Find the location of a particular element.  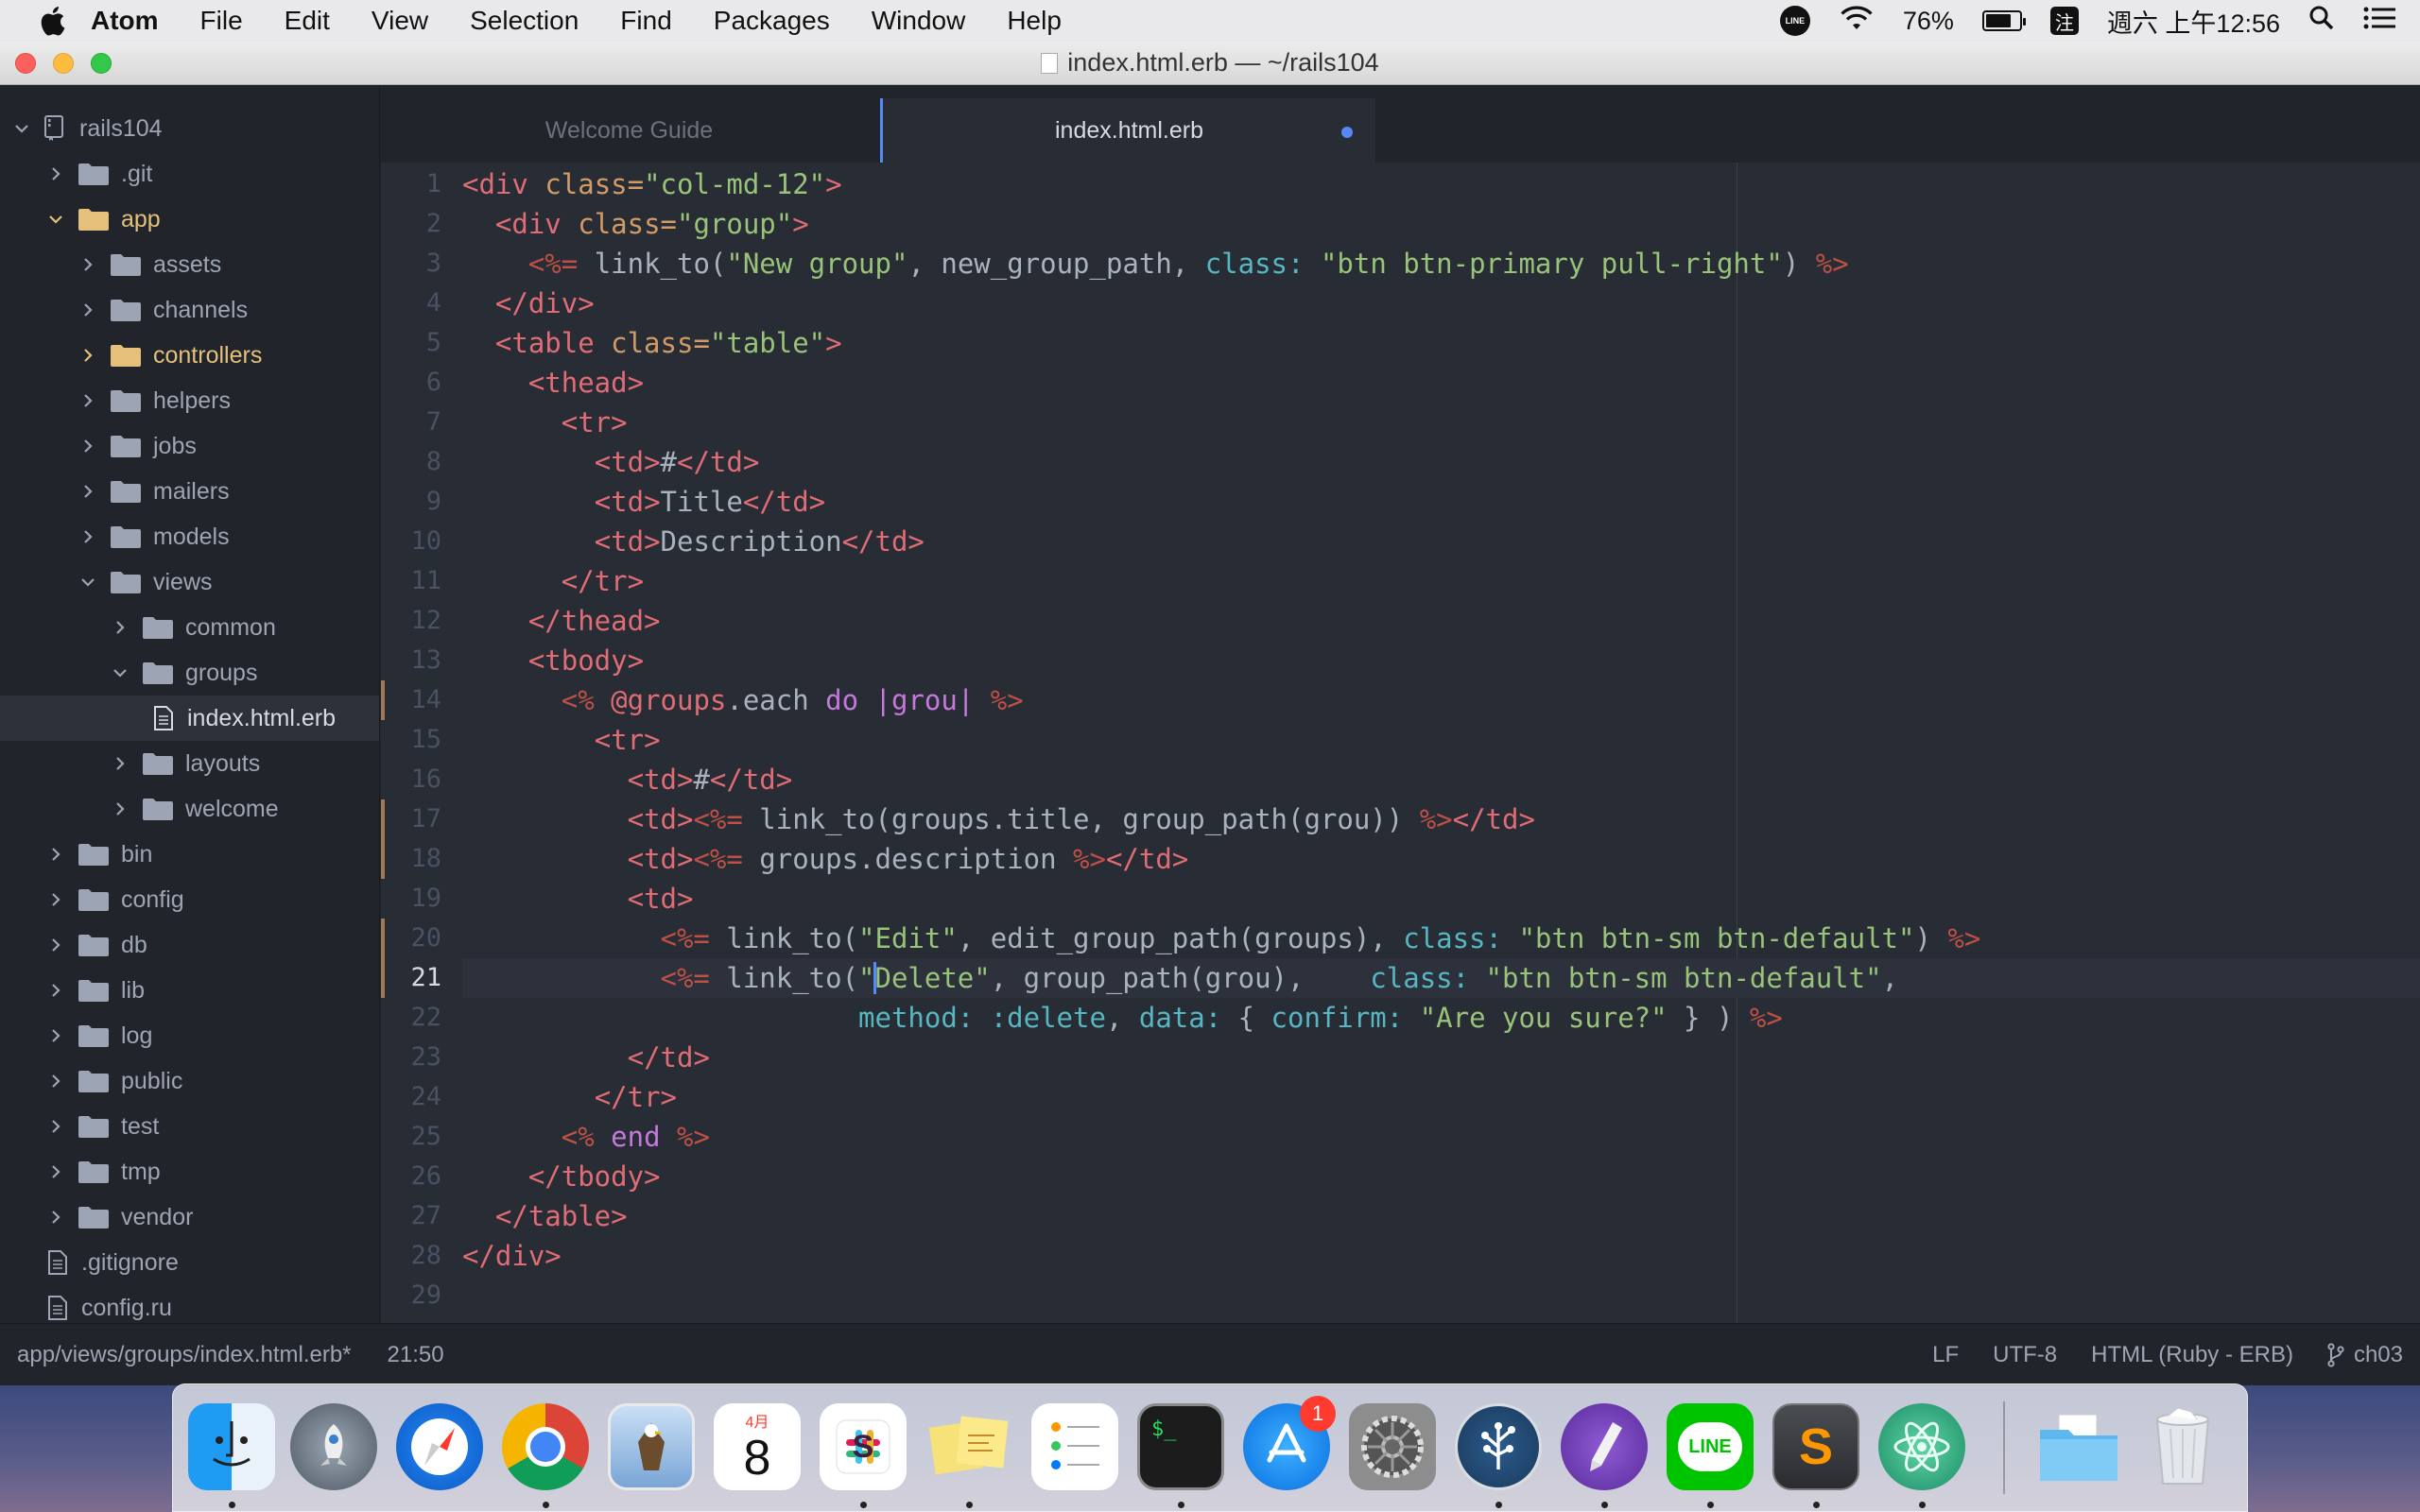

tree-item-models: models is located at coordinates (189, 536).